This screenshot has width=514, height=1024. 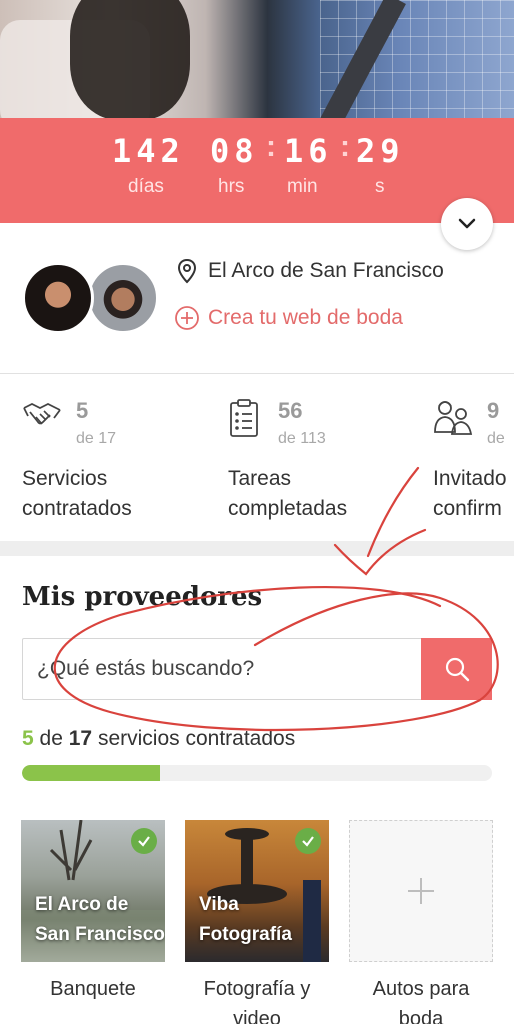 I want to click on countdown-hours: 08, so click(x=234, y=151).